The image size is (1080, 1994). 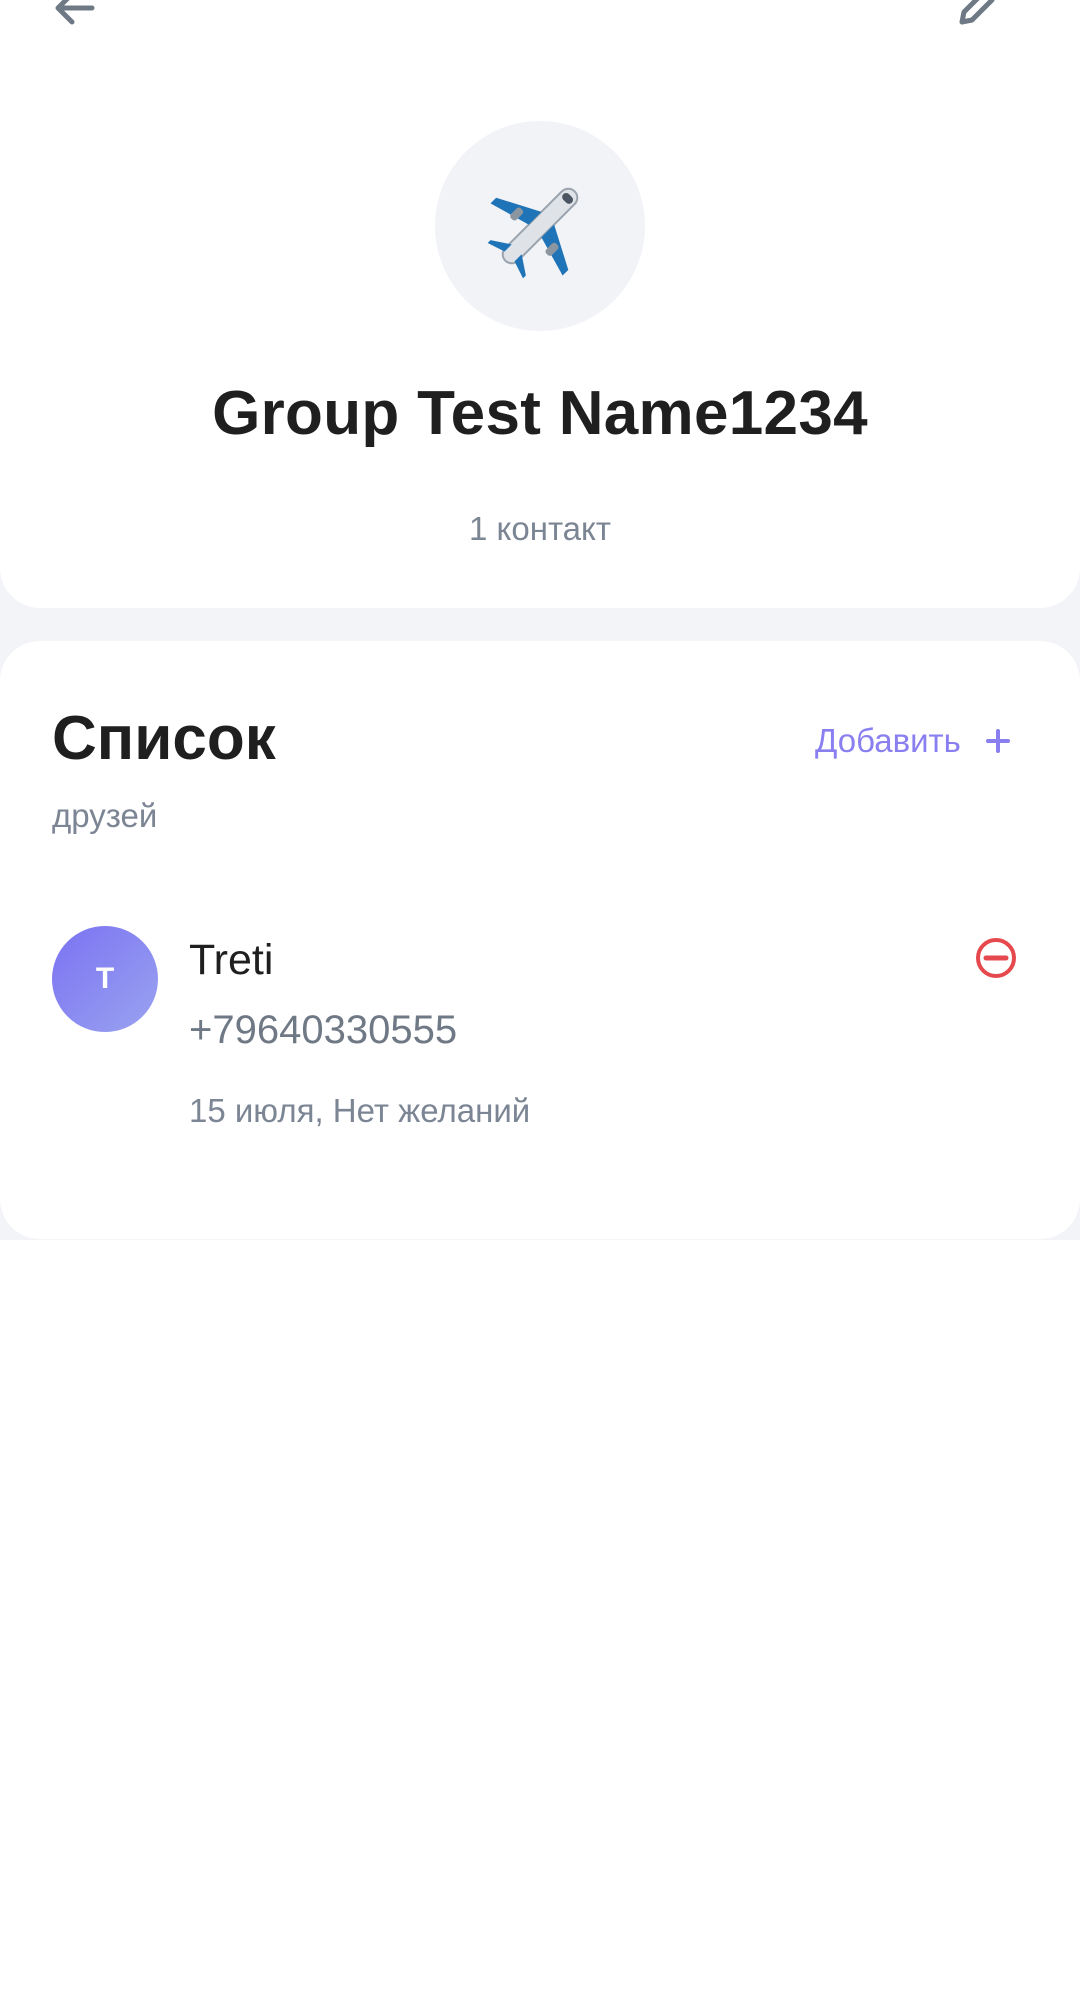 I want to click on edit-button, so click(x=976, y=16).